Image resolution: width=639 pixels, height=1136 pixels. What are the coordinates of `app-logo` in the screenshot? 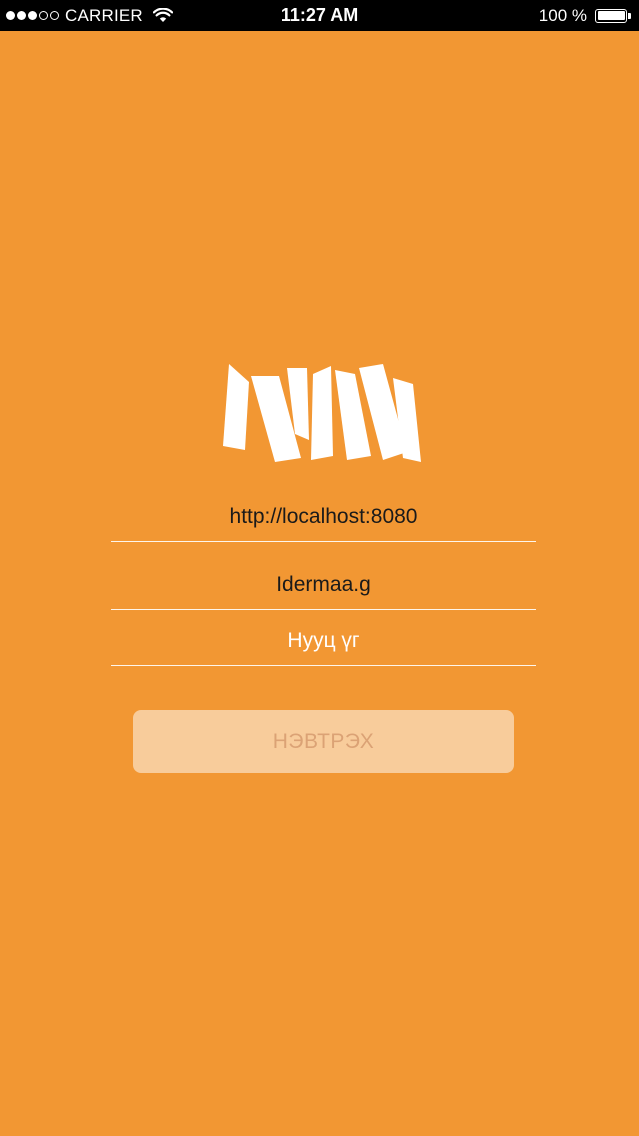 It's located at (322, 413).